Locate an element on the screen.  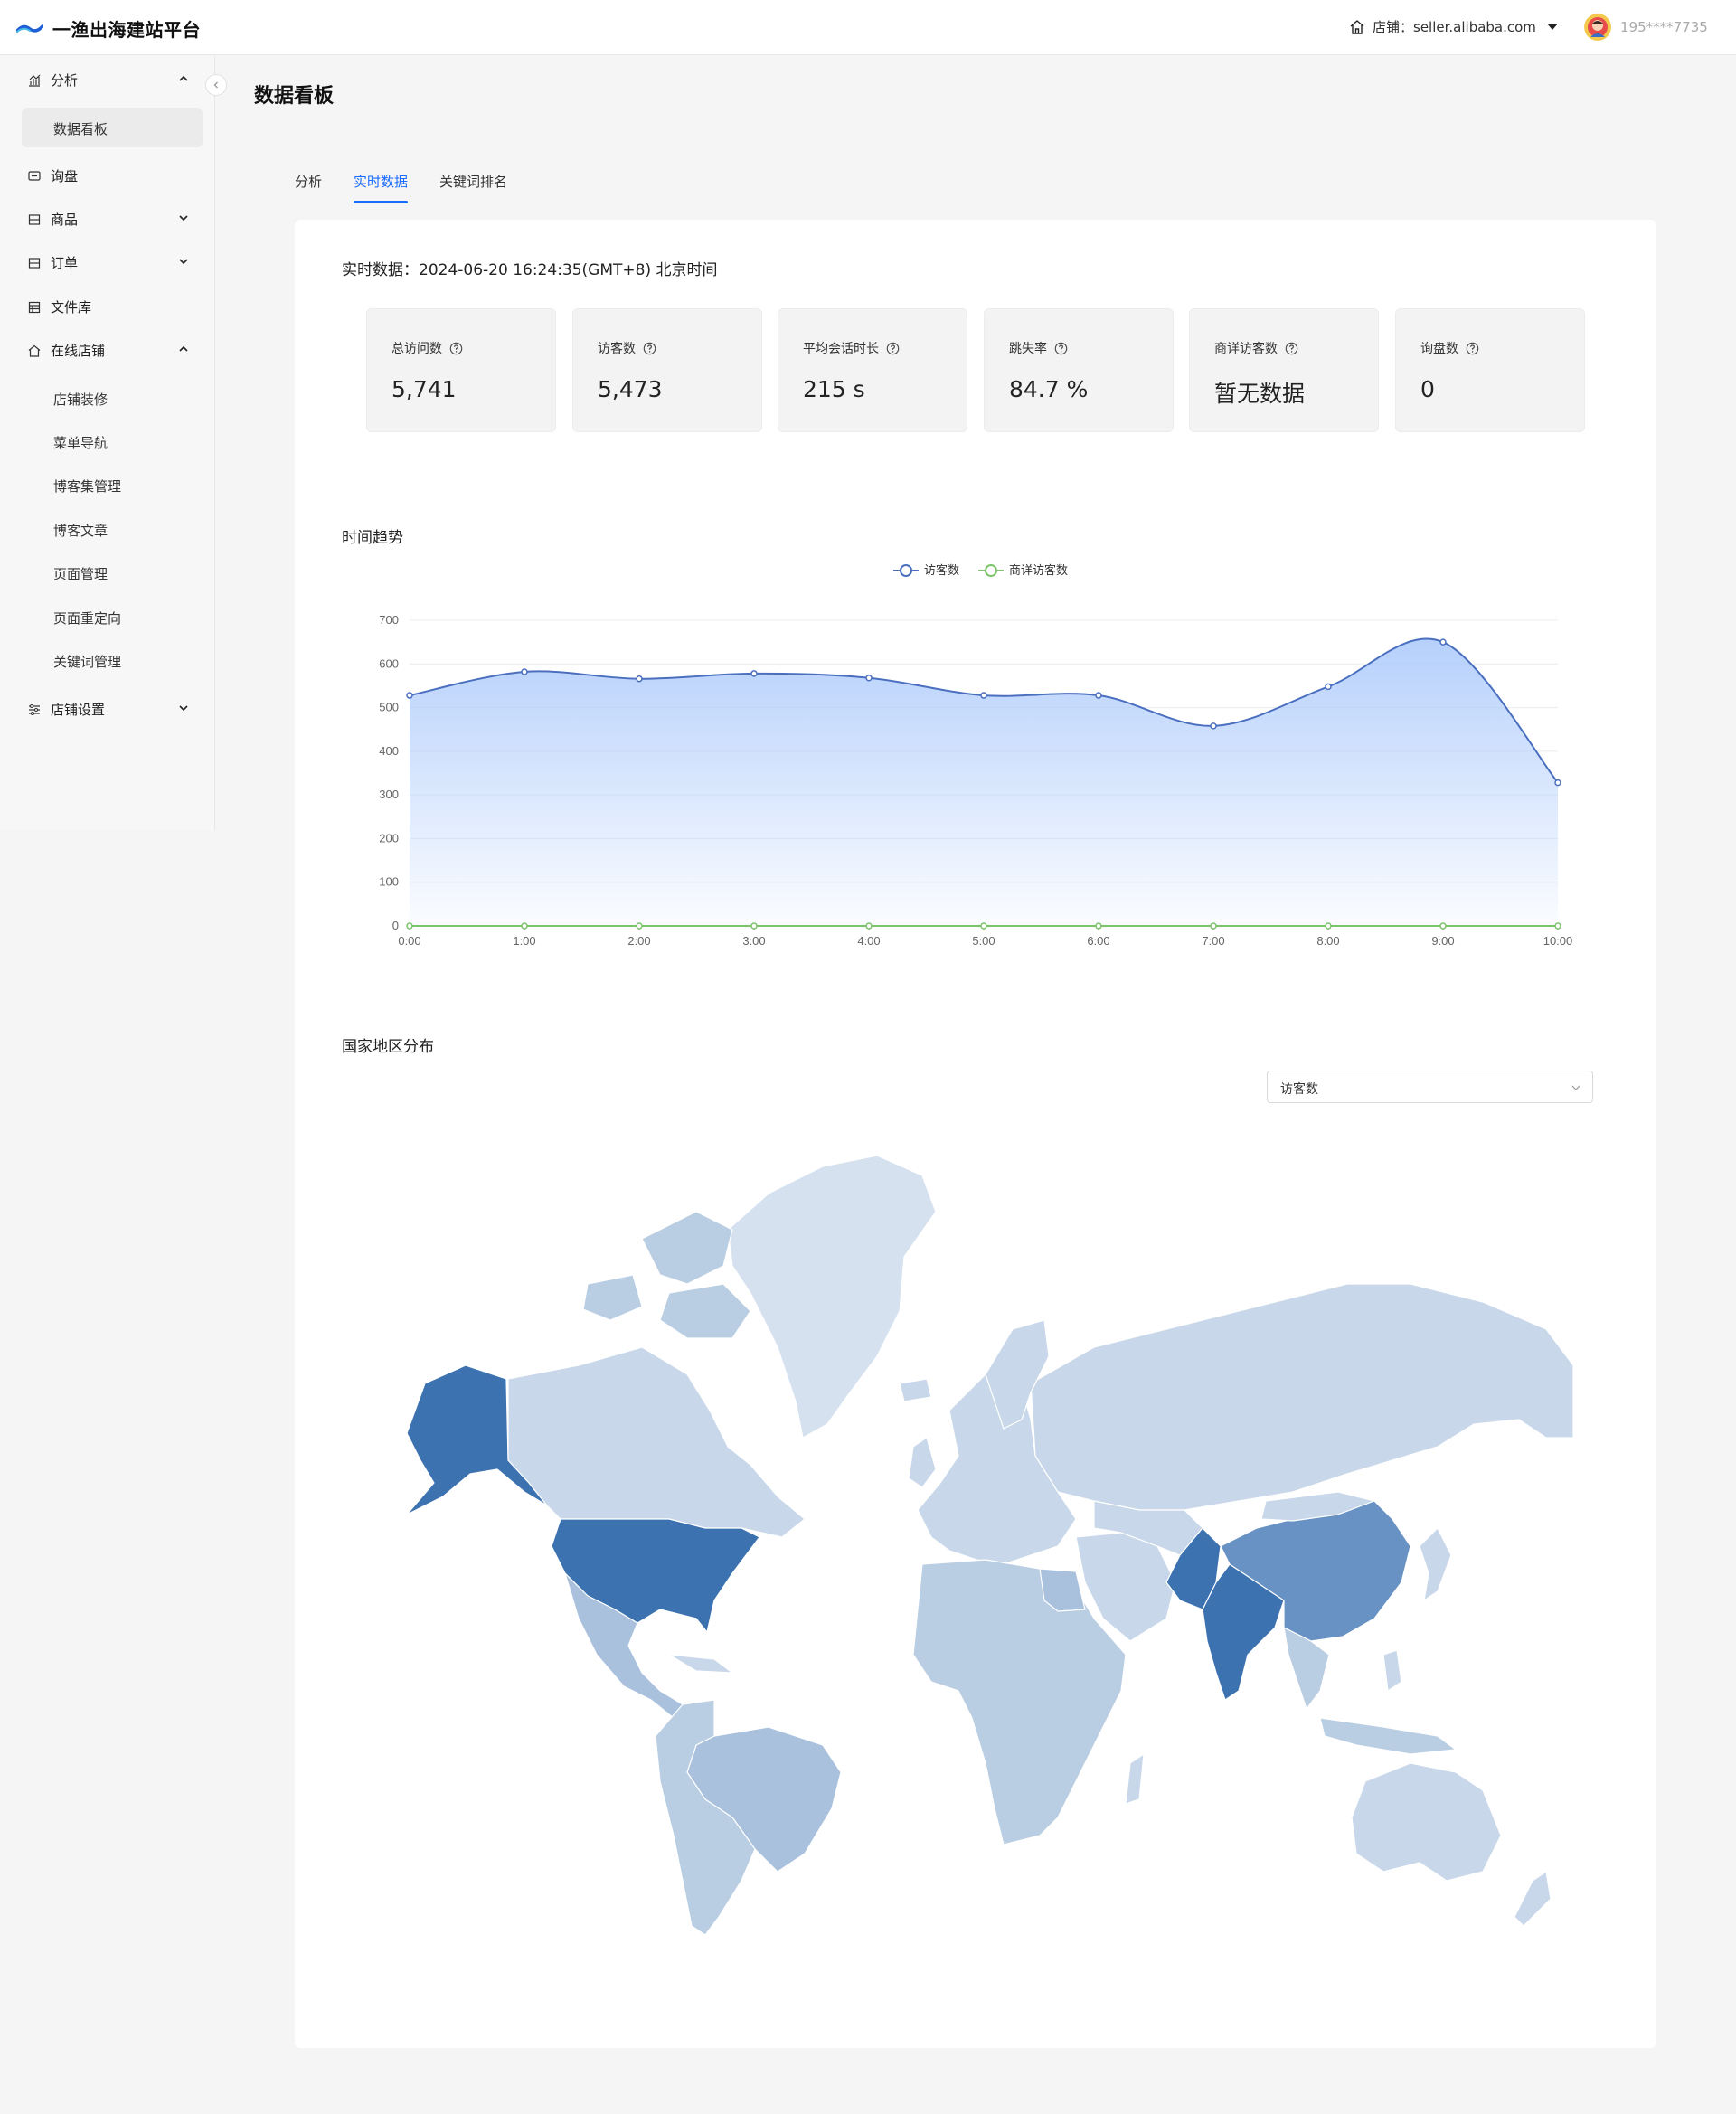
logo-icon is located at coordinates (30, 29).